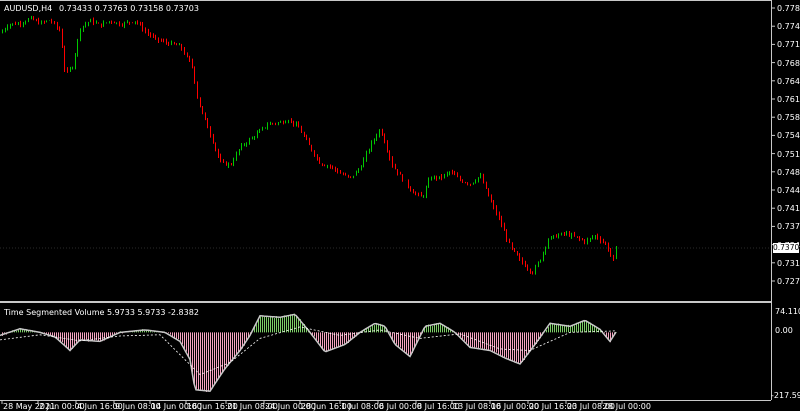  Describe the element at coordinates (788, 172) in the screenshot. I see `price-label: 0.74800` at that location.